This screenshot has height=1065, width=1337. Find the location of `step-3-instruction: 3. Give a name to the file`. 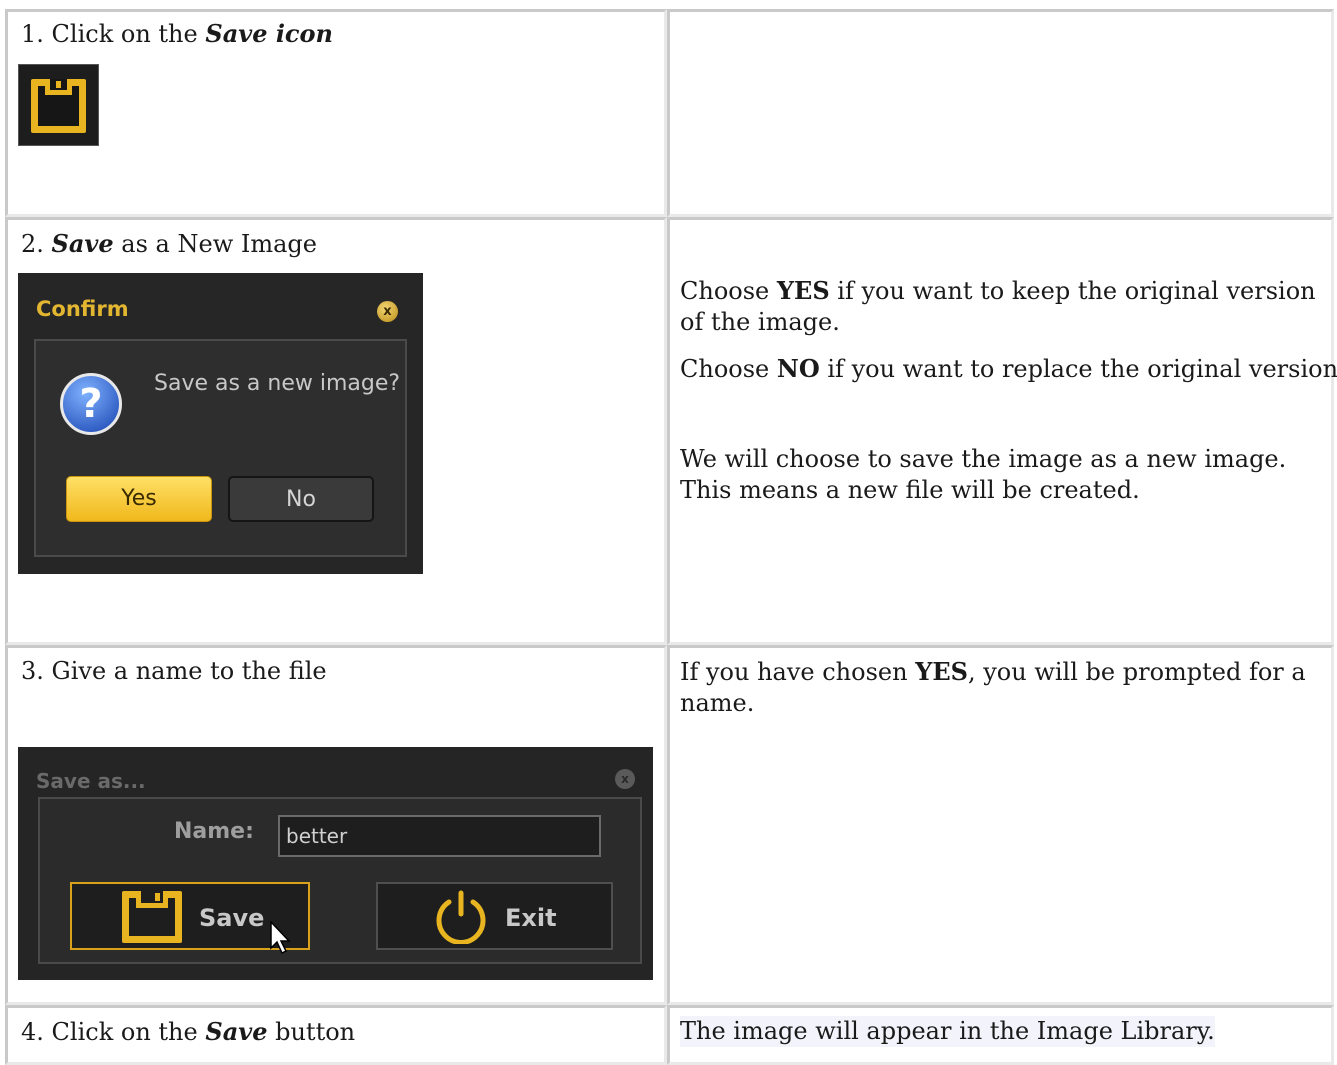

step-3-instruction: 3. Give a name to the file is located at coordinates (174, 671).